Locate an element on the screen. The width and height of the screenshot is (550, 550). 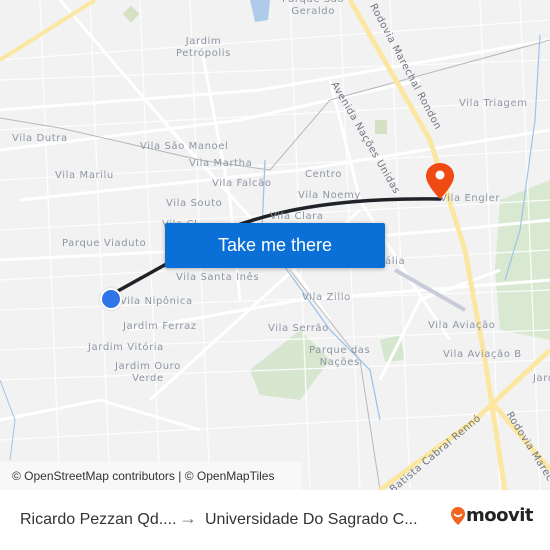
moovit-logo: moovit is located at coordinates (492, 515).